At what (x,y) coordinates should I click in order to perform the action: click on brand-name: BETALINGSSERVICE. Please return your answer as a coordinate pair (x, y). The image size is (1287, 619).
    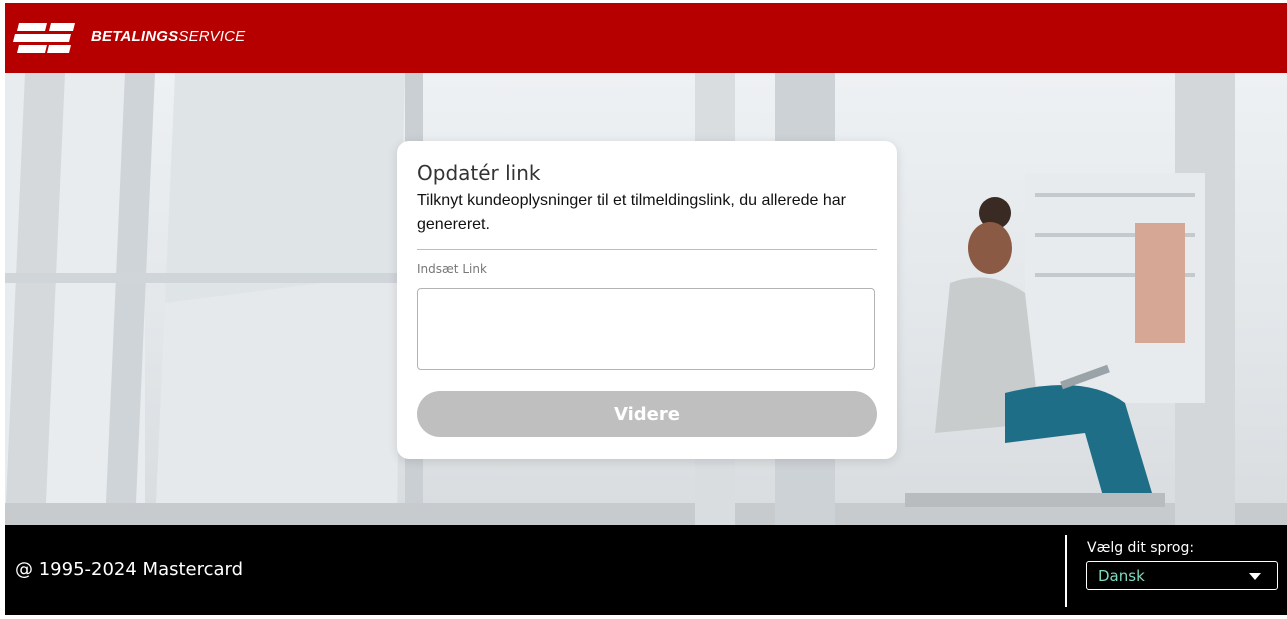
    Looking at the image, I should click on (168, 36).